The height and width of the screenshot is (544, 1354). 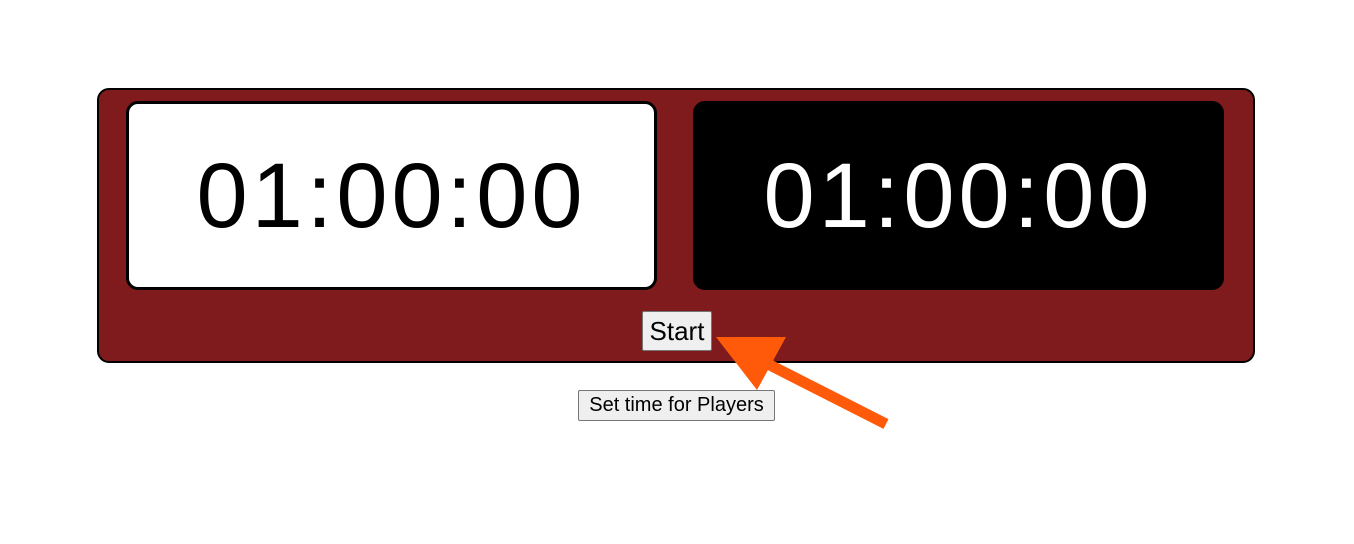 I want to click on player-two-clock: 01:00:00, so click(x=958, y=195).